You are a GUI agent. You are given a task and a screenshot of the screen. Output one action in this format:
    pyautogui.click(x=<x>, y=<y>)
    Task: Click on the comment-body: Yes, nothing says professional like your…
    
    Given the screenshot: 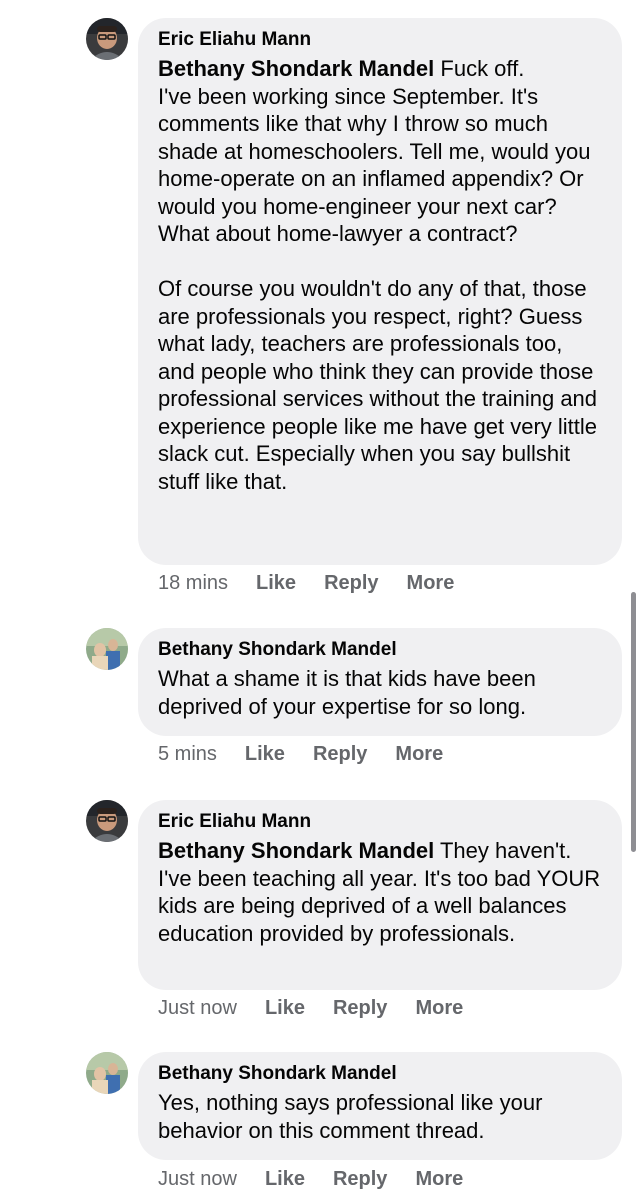 What is the action you would take?
    pyautogui.click(x=350, y=1116)
    